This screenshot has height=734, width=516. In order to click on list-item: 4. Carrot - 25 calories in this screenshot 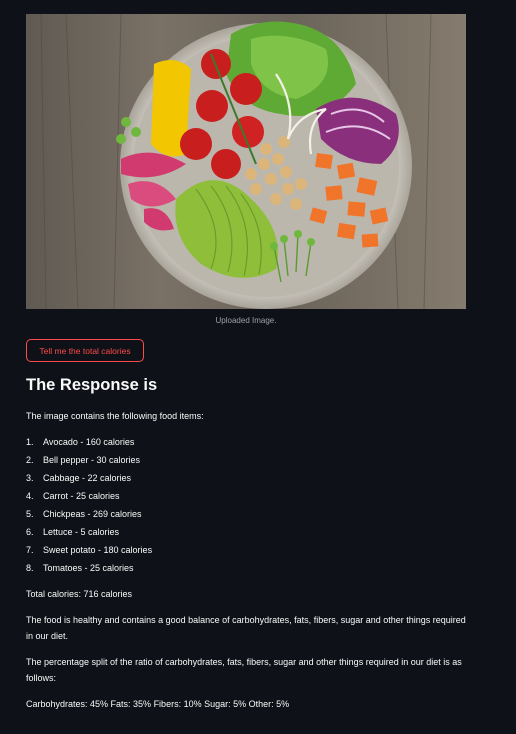, I will do `click(89, 497)`.